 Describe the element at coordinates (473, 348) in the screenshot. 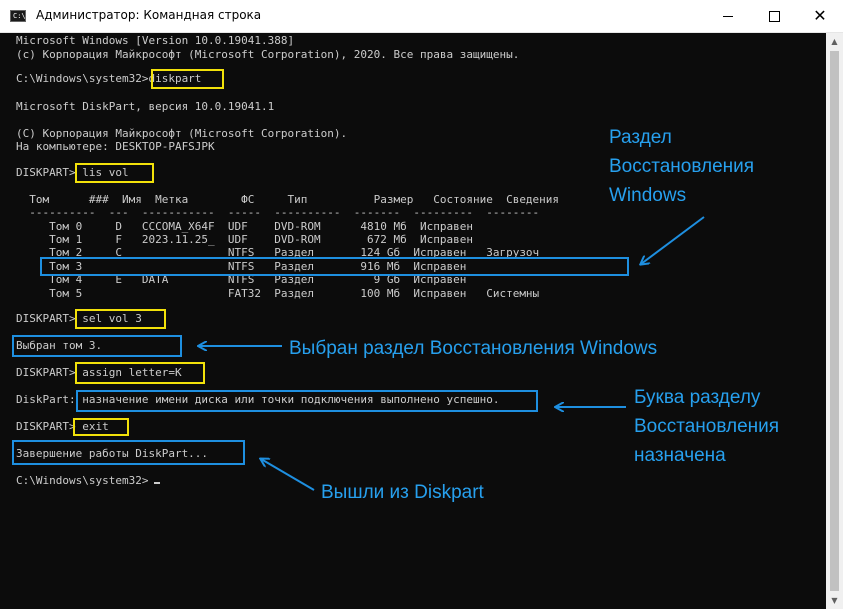

I see `annotation-selected: Выбран раздел Восстановления Windows` at that location.